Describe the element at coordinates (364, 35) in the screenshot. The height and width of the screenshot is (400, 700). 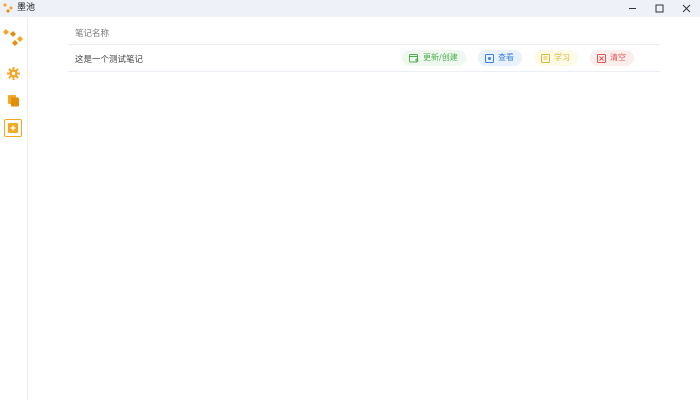
I see `table-header: 笔记名称` at that location.